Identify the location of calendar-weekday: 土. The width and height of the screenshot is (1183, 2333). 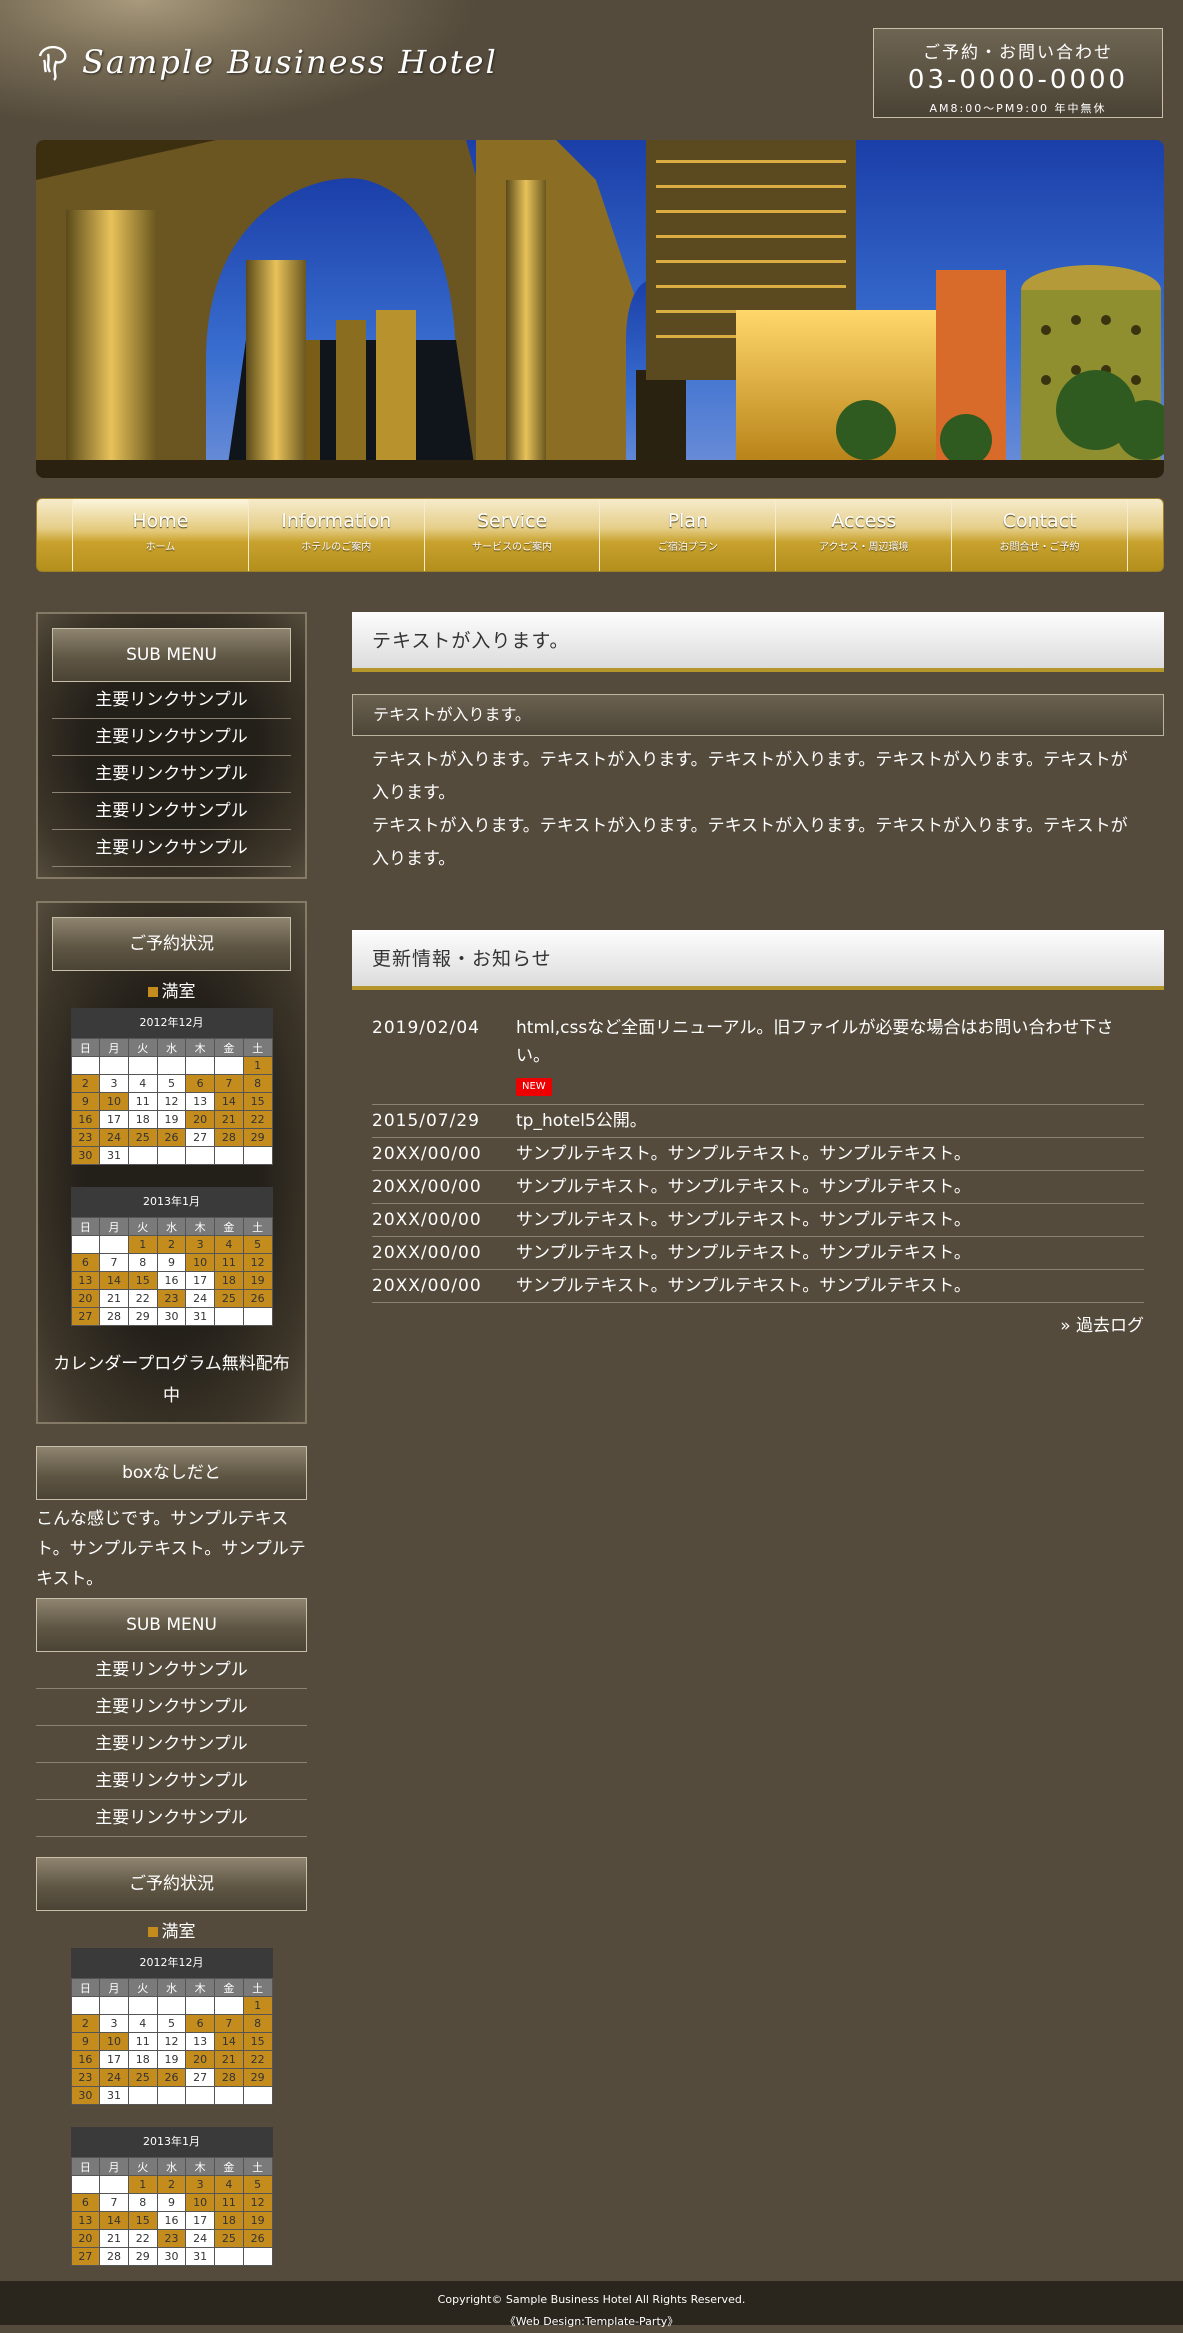
(257, 1047).